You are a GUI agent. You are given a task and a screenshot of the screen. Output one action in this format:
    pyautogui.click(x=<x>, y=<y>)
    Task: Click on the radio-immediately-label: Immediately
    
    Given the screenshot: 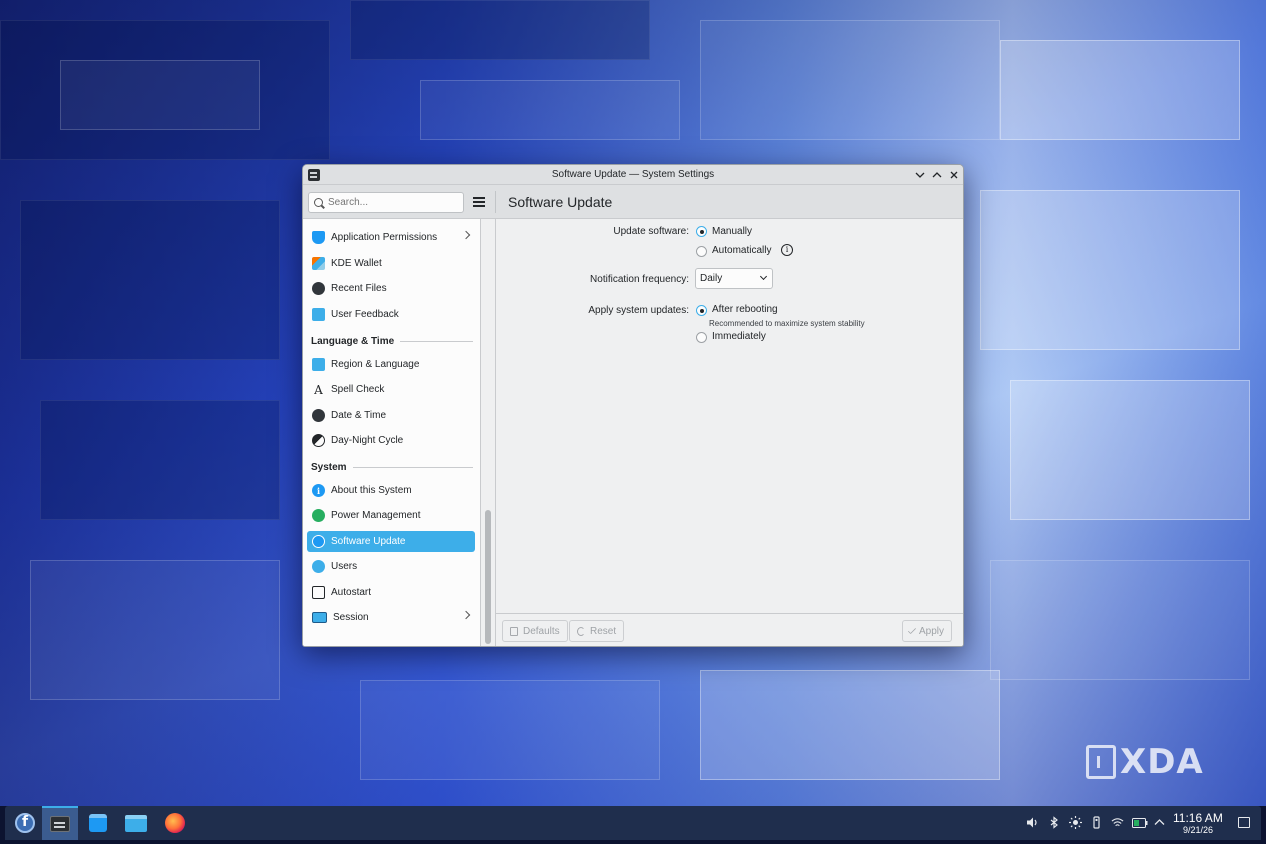 What is the action you would take?
    pyautogui.click(x=739, y=336)
    